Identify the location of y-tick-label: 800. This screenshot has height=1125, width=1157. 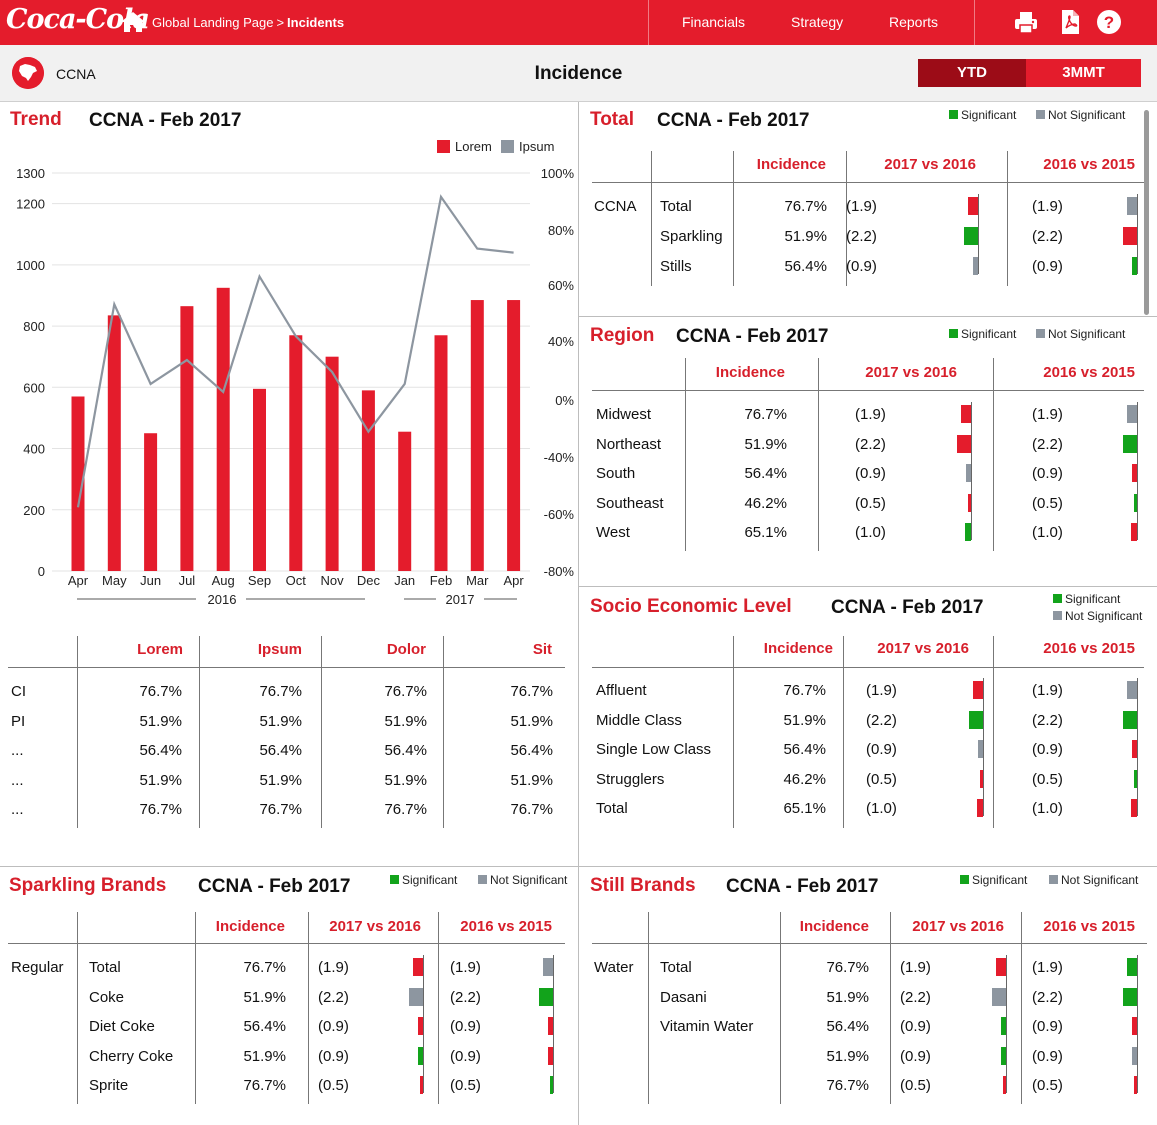
(34, 326).